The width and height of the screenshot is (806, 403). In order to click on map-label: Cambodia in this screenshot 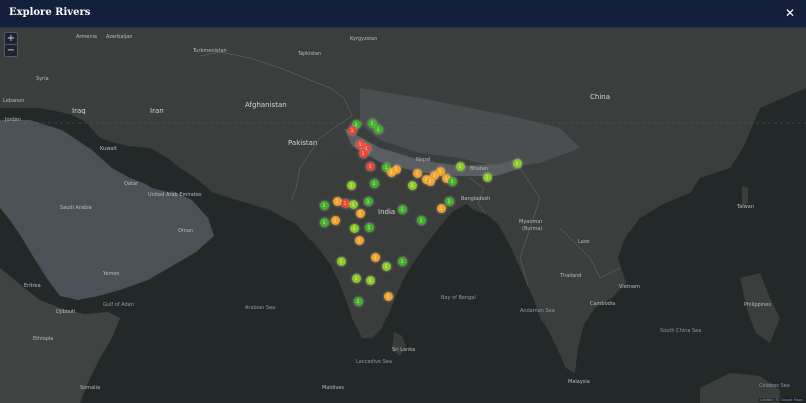, I will do `click(603, 304)`.